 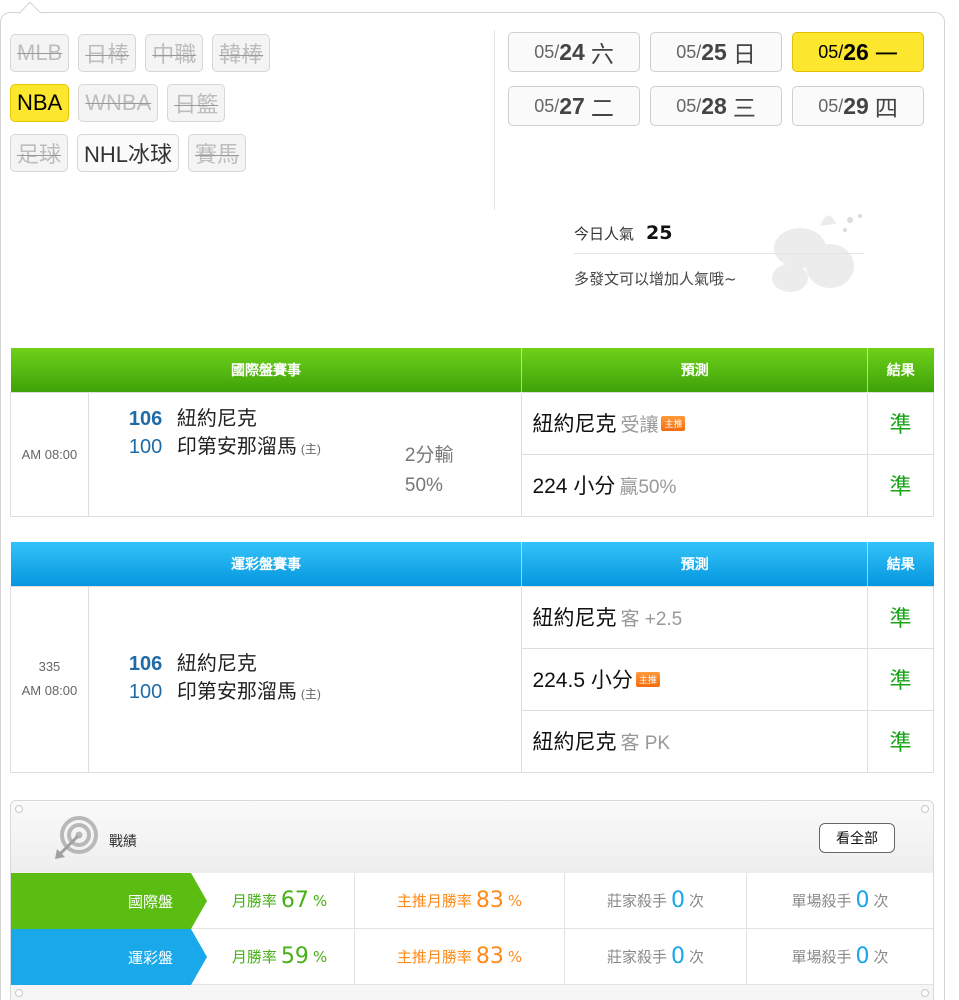 What do you see at coordinates (107, 53) in the screenshot?
I see `league-npb-button: 日棒` at bounding box center [107, 53].